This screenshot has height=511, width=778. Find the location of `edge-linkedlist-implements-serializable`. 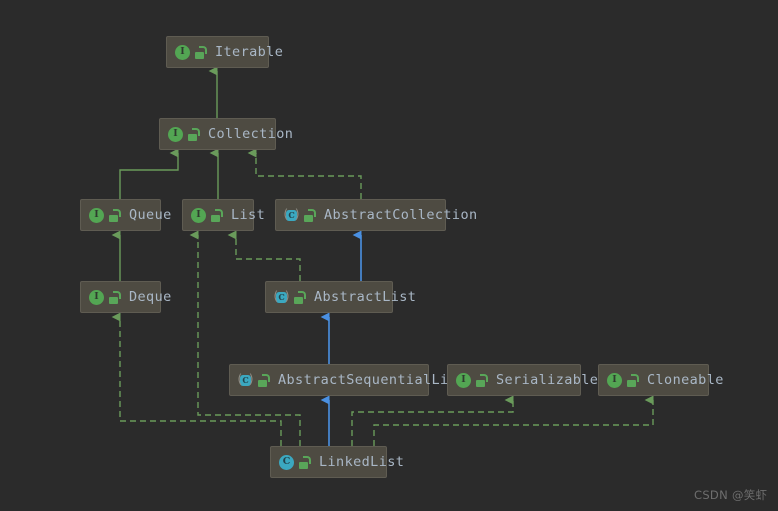

edge-linkedlist-implements-serializable is located at coordinates (432, 420).